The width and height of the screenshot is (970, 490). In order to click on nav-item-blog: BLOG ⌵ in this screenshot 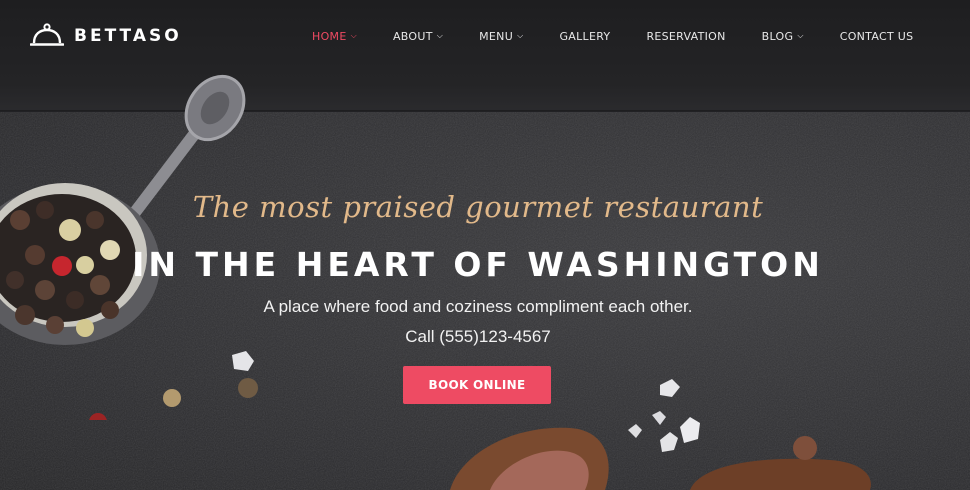, I will do `click(783, 36)`.